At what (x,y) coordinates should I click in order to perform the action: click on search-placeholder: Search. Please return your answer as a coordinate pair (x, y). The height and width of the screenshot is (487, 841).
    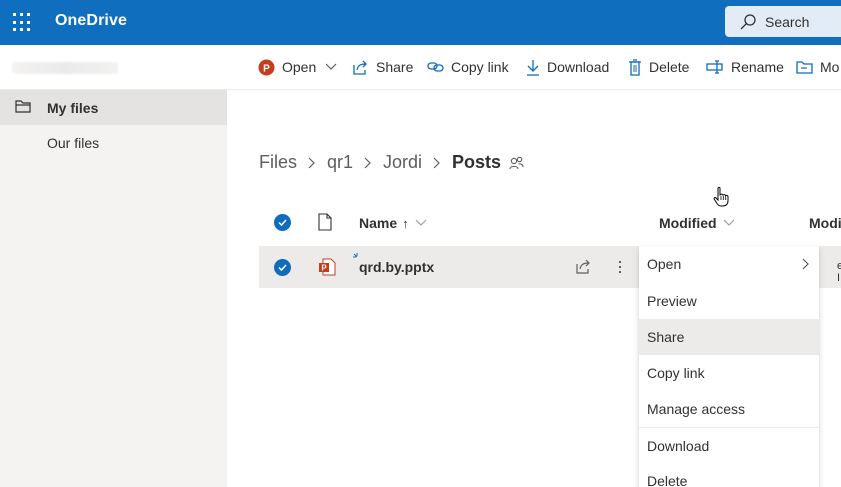
    Looking at the image, I should click on (787, 21).